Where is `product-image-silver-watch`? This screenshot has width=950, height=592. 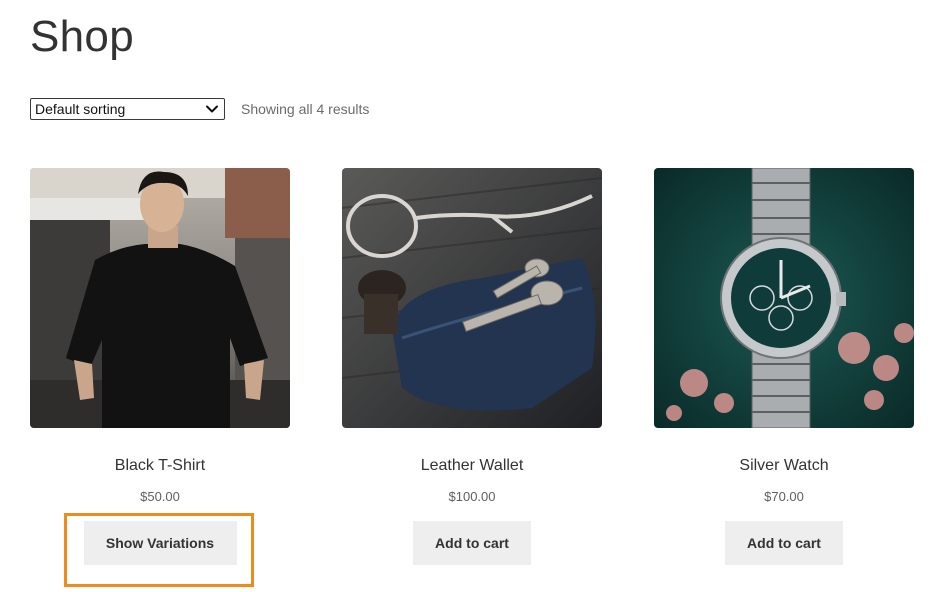
product-image-silver-watch is located at coordinates (784, 298).